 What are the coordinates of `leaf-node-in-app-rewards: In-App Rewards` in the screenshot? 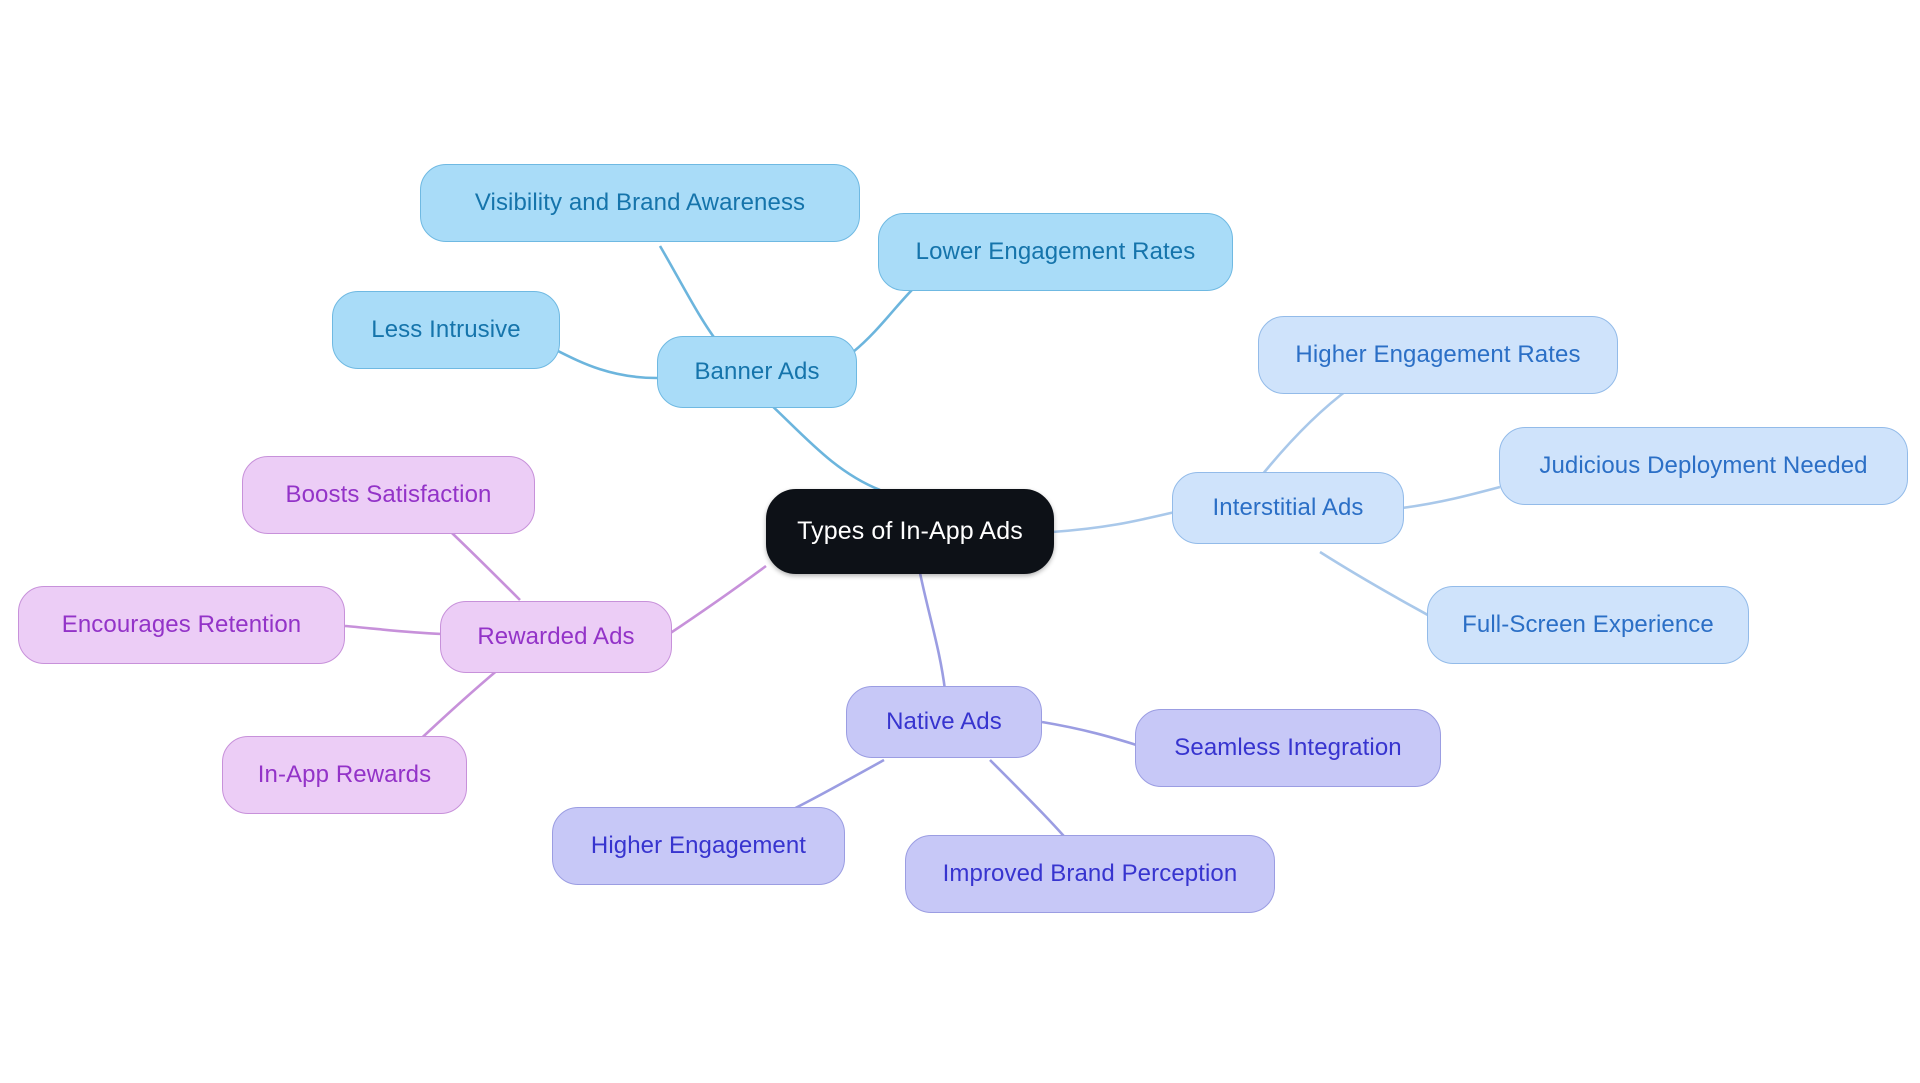 It's located at (344, 775).